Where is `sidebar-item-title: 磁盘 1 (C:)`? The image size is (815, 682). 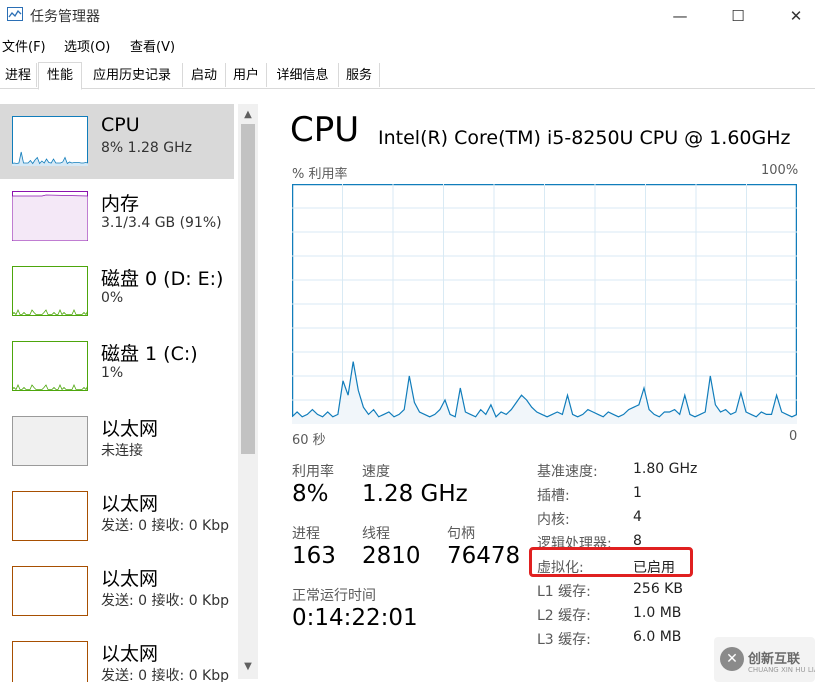
sidebar-item-title: 磁盘 1 (C:) is located at coordinates (149, 354).